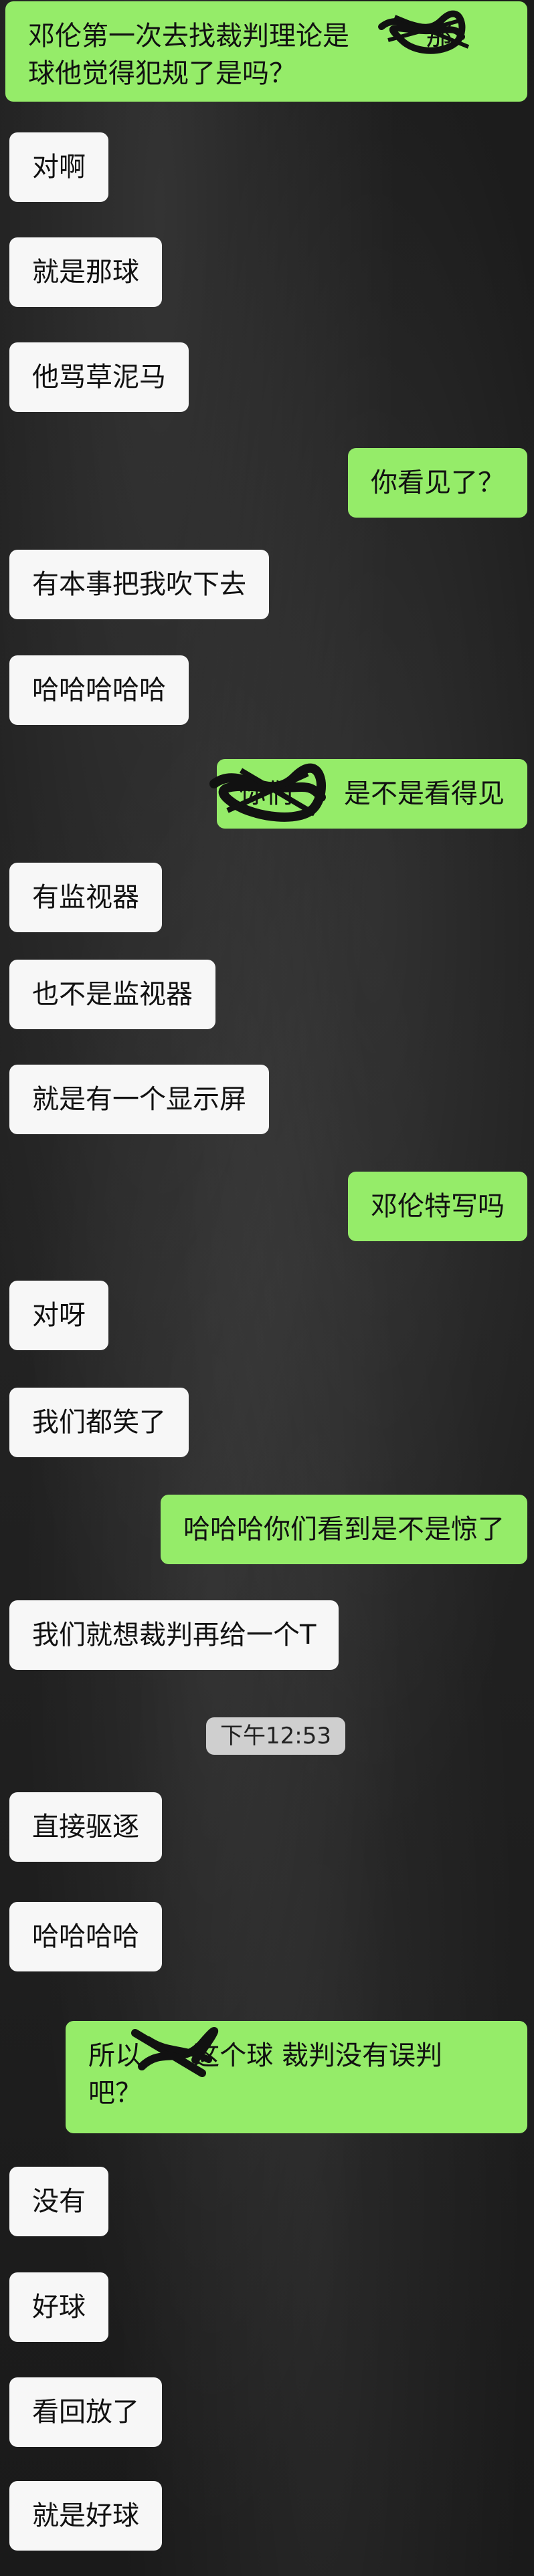 This screenshot has width=534, height=2576. Describe the element at coordinates (174, 1635) in the screenshot. I see `message-bubble-incoming: 我们就想裁判再给一个T` at that location.